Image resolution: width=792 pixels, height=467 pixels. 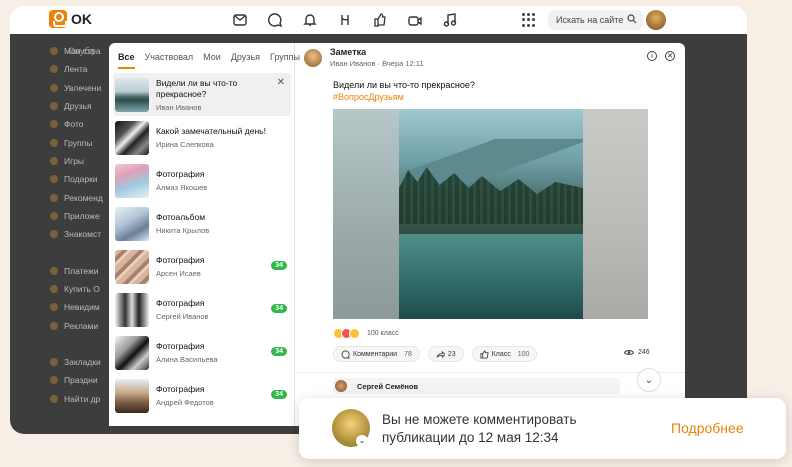 I want to click on reactions-summary: 100 класс, so click(x=366, y=333).